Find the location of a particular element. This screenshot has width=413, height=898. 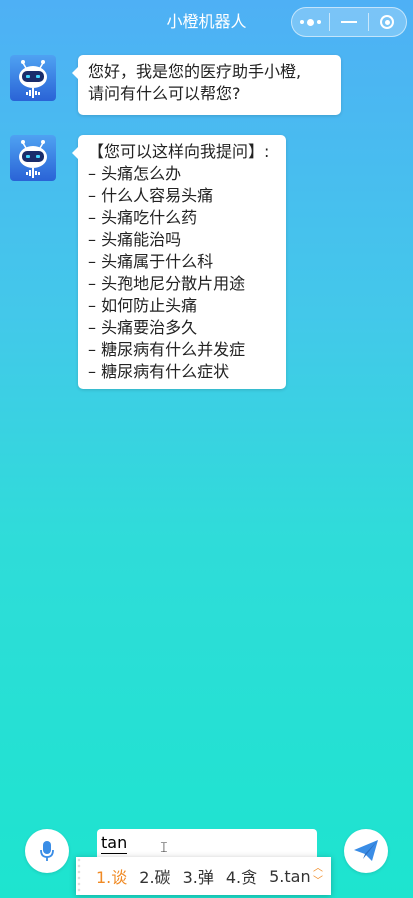

suggestion-header: 【您可以这样向我提问】: is located at coordinates (179, 151).